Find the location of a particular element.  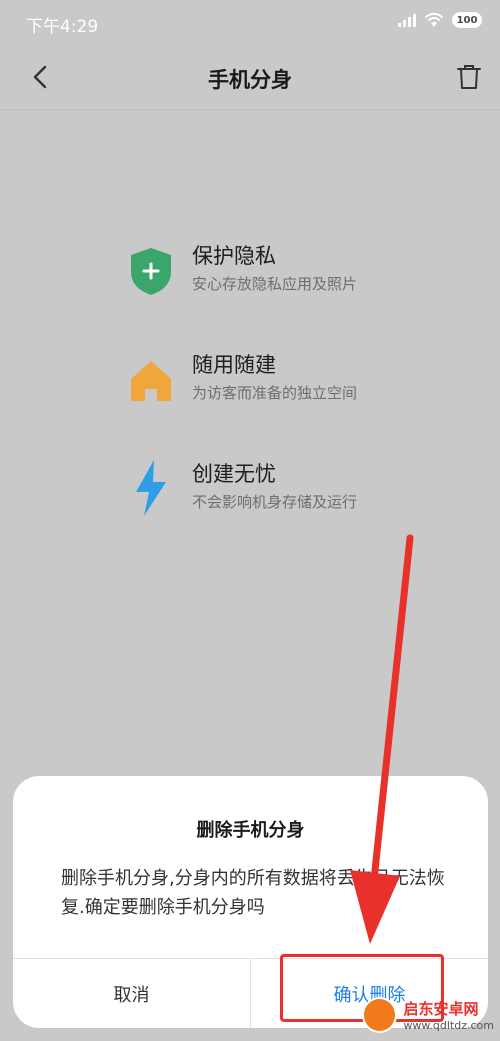

signal-icon is located at coordinates (407, 20).